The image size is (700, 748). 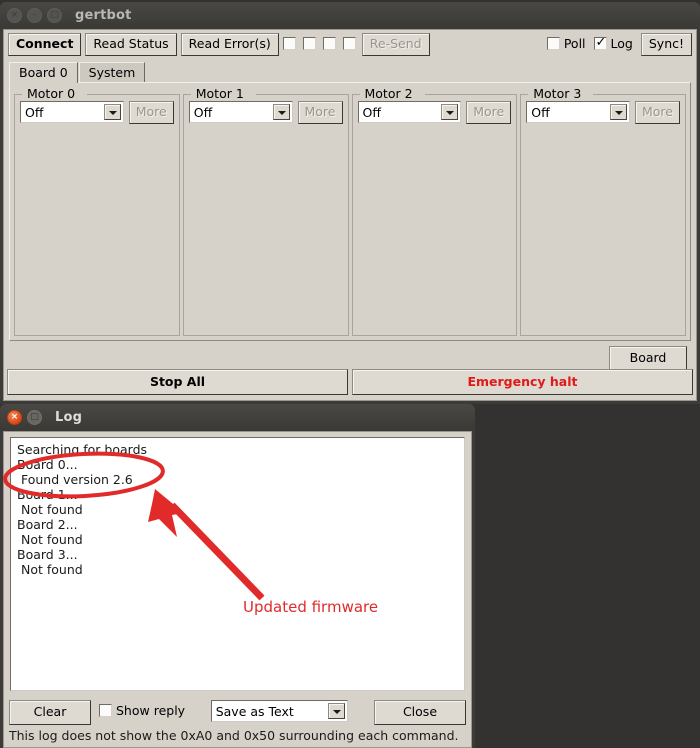 I want to click on show-reply-checkbox, so click(x=105, y=710).